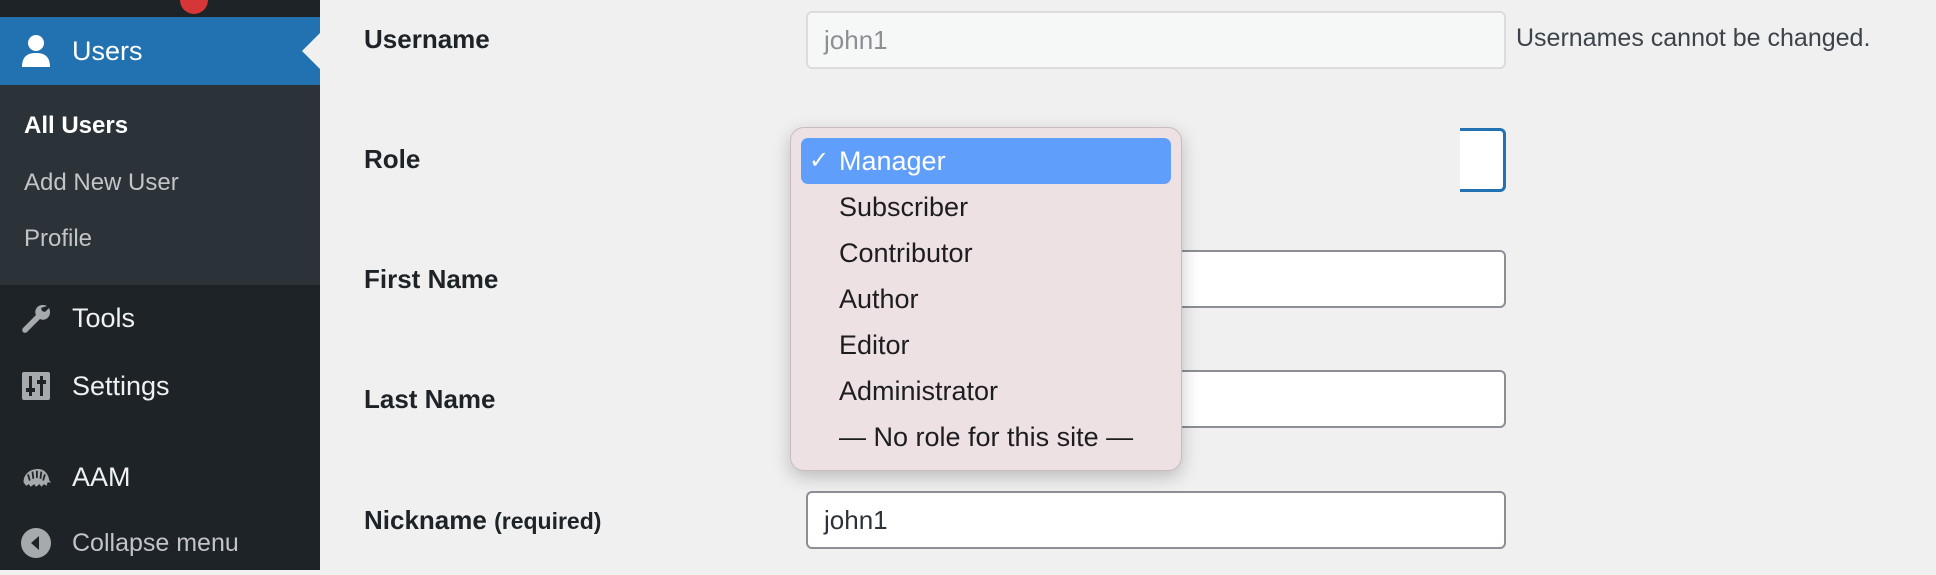 This screenshot has width=1936, height=575. Describe the element at coordinates (36, 386) in the screenshot. I see `sliders-icon` at that location.